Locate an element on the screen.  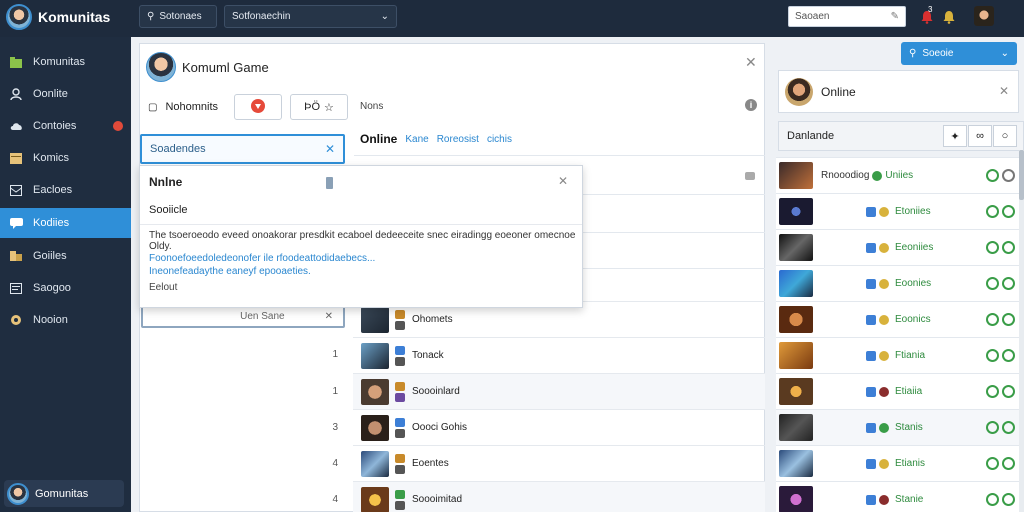
info-icon: i is located at coordinates (751, 105).